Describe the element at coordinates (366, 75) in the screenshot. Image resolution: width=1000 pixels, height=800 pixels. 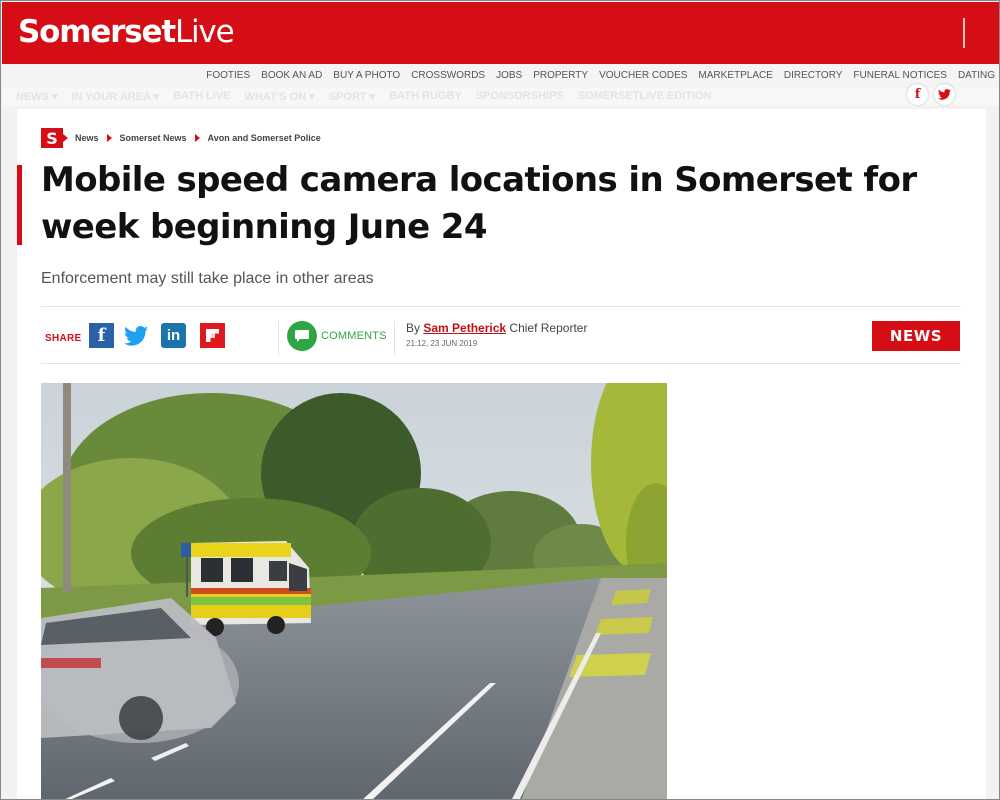
I see `secondary-nav-buy-a-photo: BUY A PHOTO` at that location.